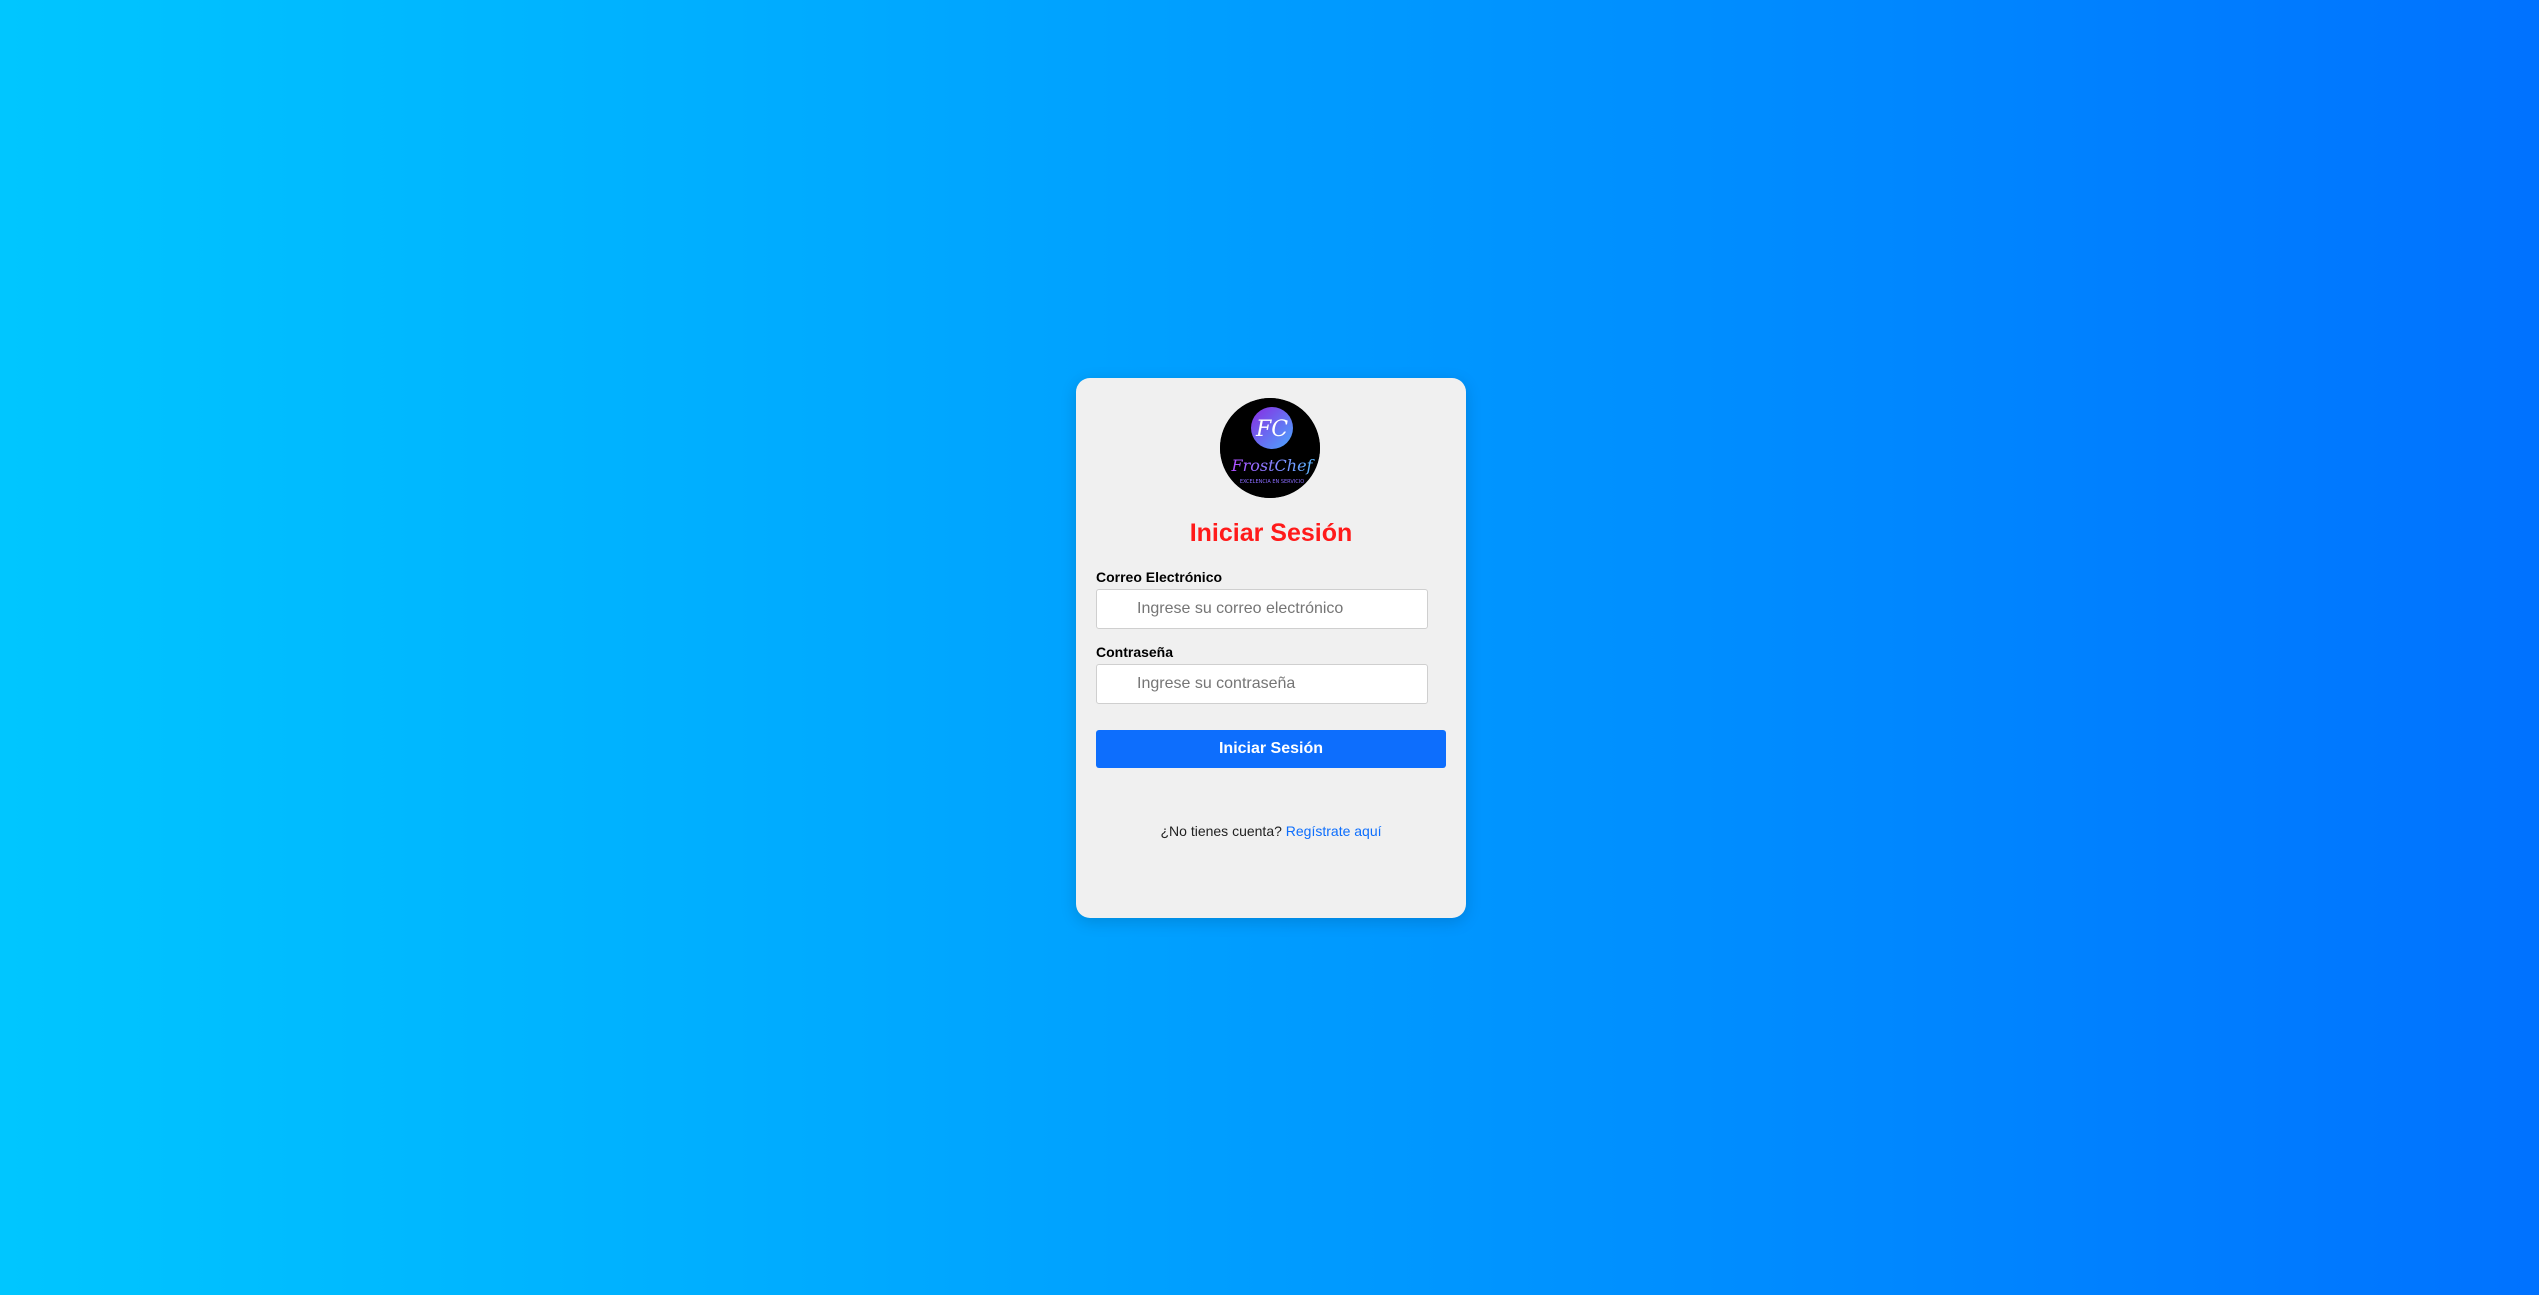 The height and width of the screenshot is (1295, 2539). Describe the element at coordinates (1271, 533) in the screenshot. I see `login-title: Iniciar Sesión` at that location.